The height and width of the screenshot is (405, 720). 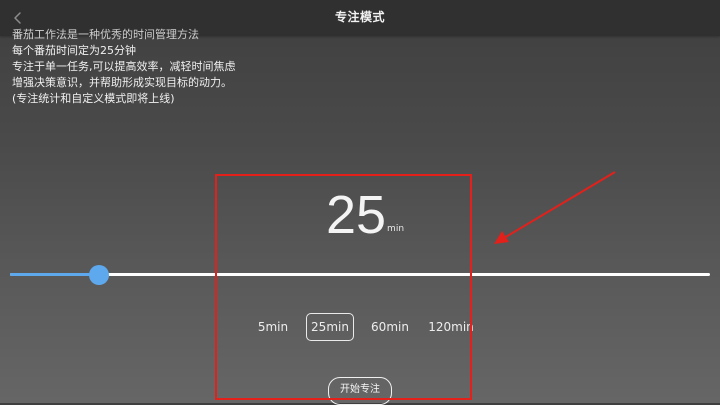 What do you see at coordinates (360, 391) in the screenshot?
I see `start-focus-button: 开始专注` at bounding box center [360, 391].